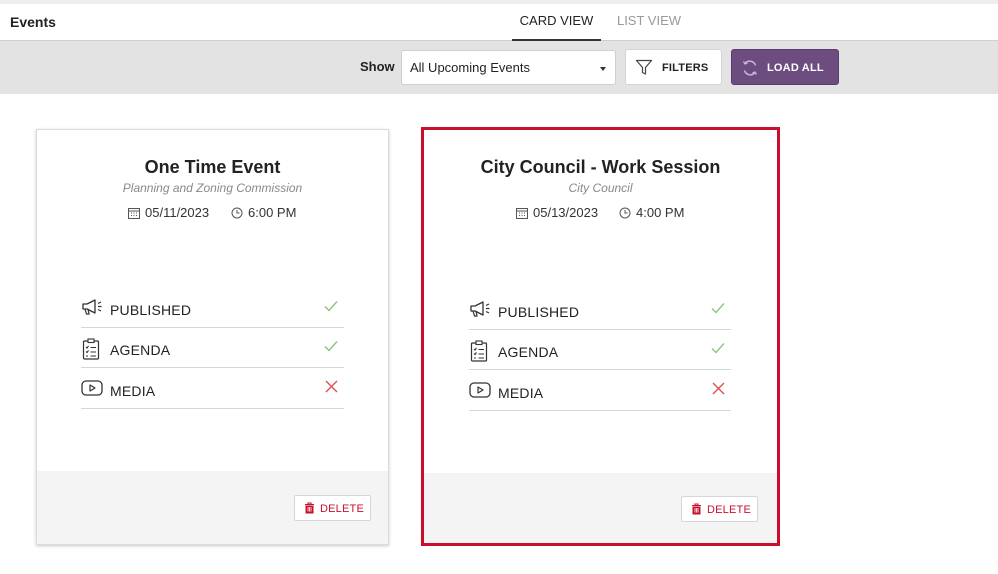 This screenshot has width=998, height=574. I want to click on refresh-icon, so click(750, 70).